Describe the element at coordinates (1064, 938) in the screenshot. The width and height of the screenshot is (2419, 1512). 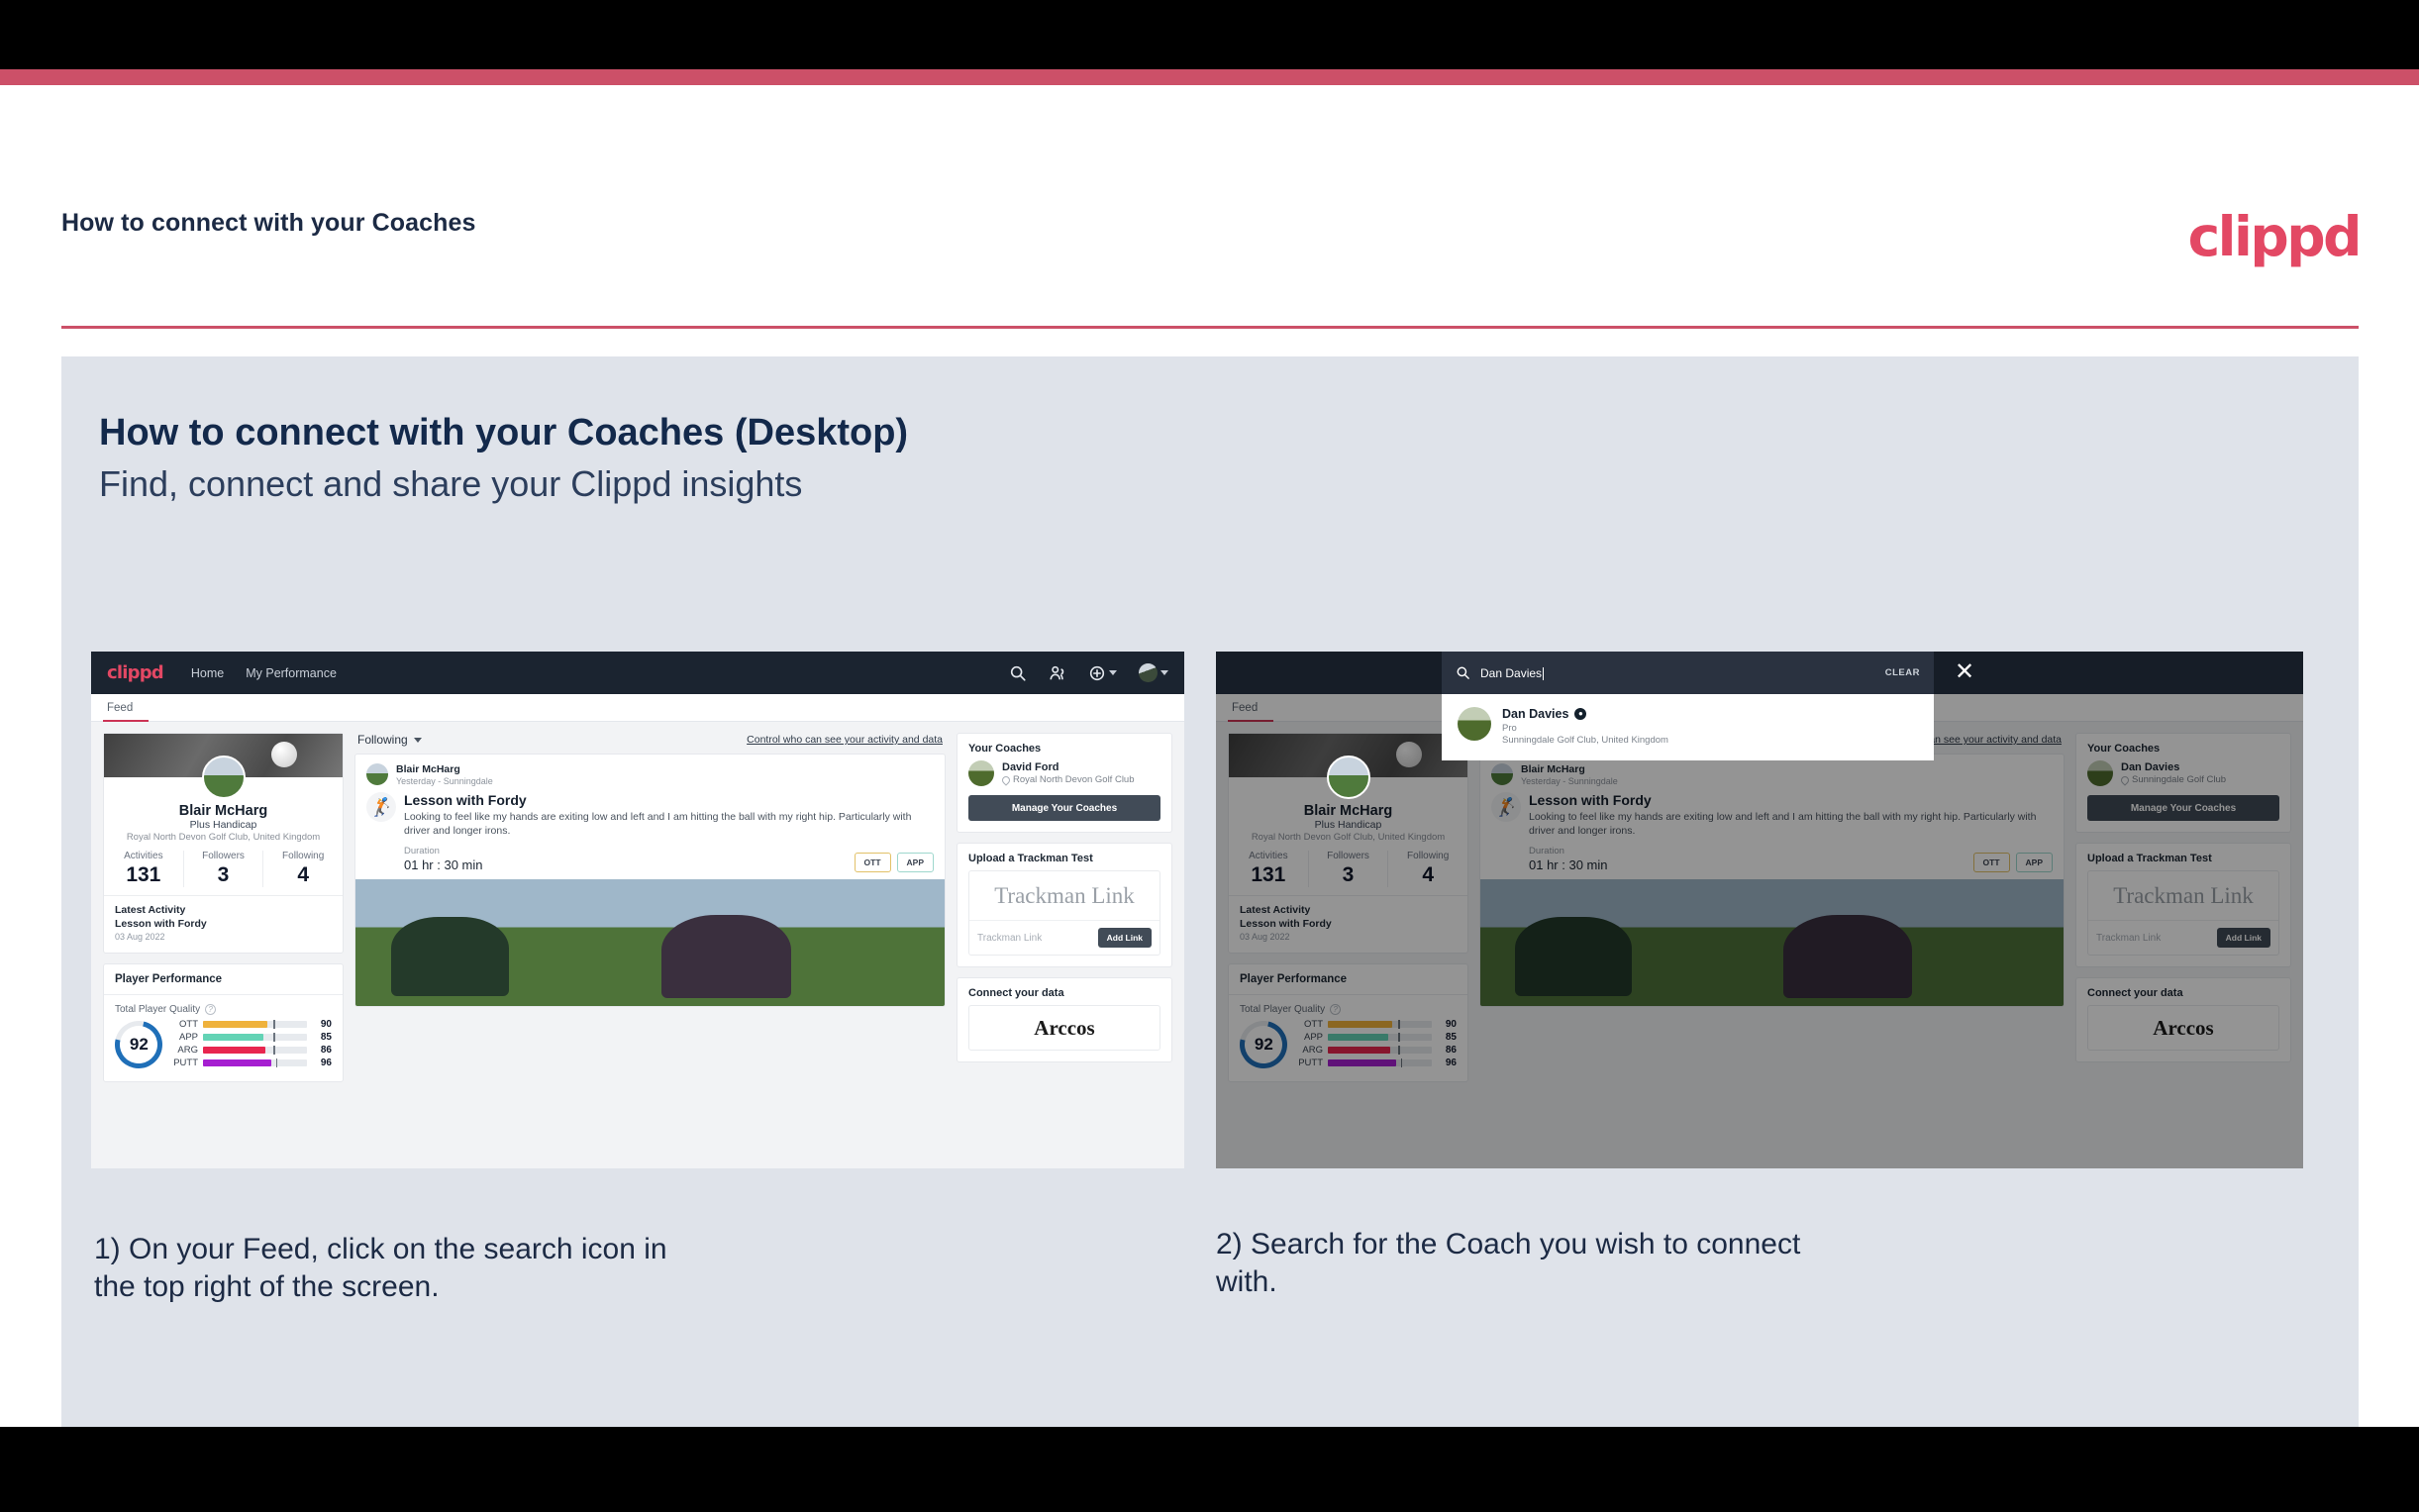
I see `trackman-input-row: Trackman Link Add Link` at that location.